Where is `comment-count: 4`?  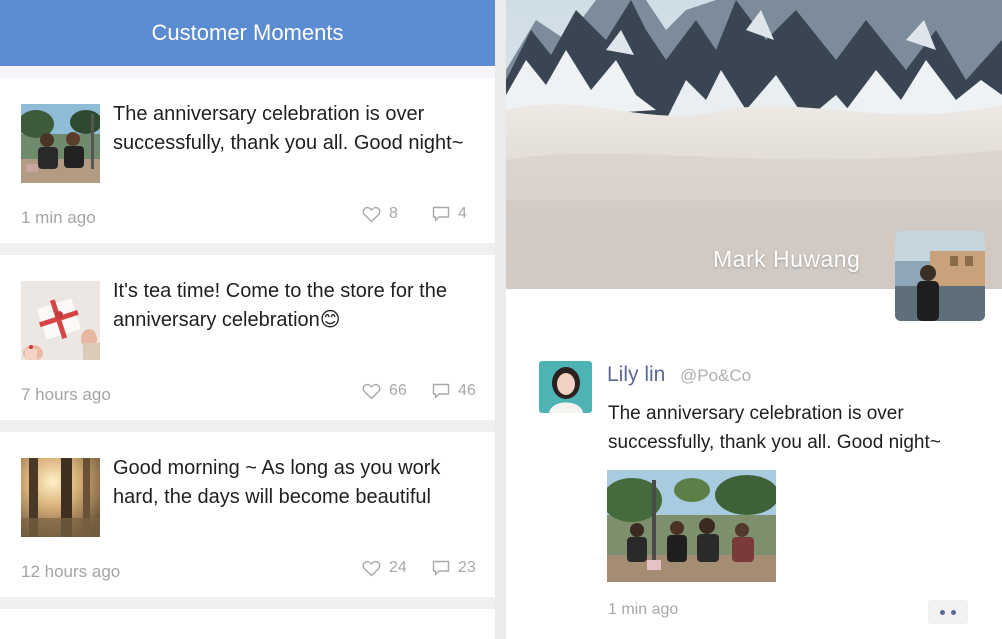 comment-count: 4 is located at coordinates (462, 213).